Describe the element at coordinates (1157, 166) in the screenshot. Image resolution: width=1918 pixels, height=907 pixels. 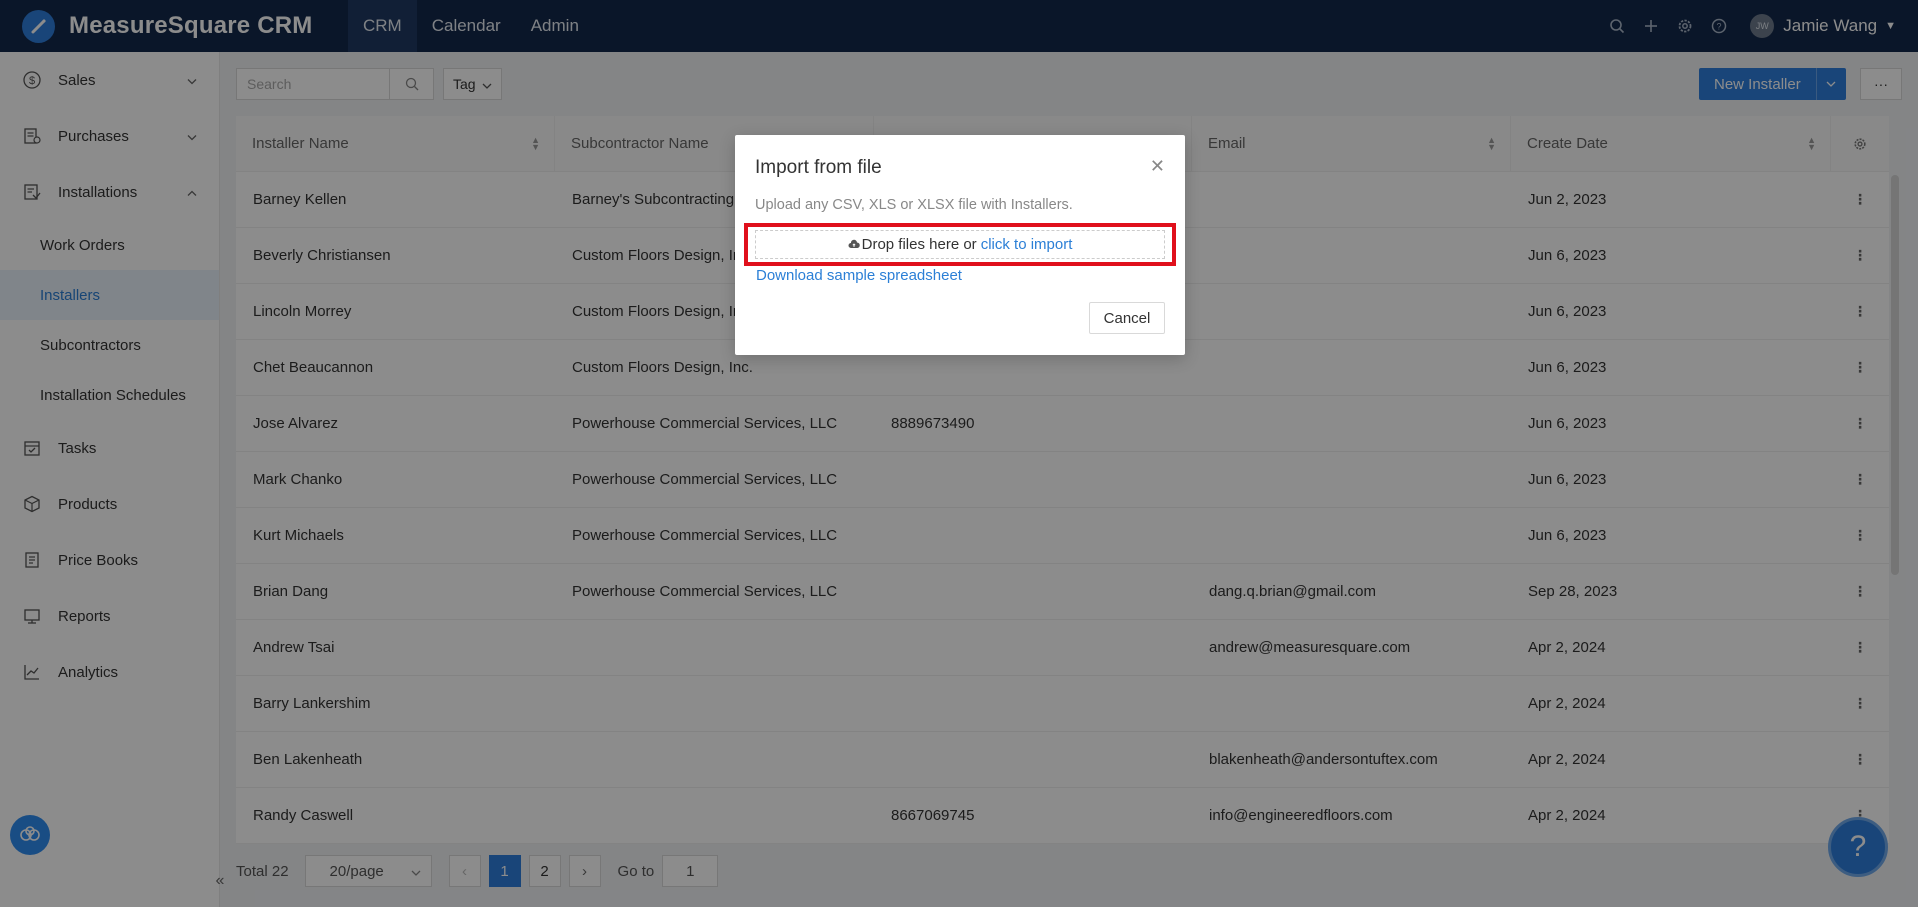
I see `close-icon: ✕` at that location.